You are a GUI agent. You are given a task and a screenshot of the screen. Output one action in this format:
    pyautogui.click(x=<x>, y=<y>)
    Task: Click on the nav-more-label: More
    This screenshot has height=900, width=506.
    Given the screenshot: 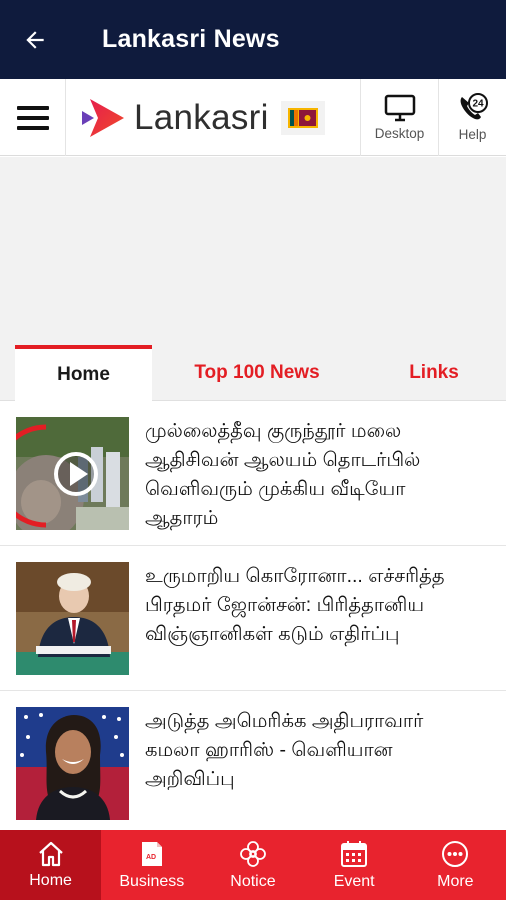 What is the action you would take?
    pyautogui.click(x=455, y=881)
    